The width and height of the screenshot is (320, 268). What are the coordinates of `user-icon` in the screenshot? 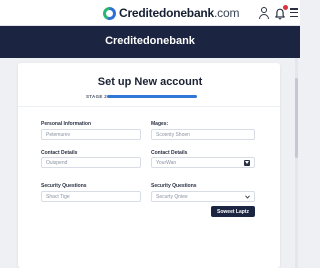 It's located at (264, 13).